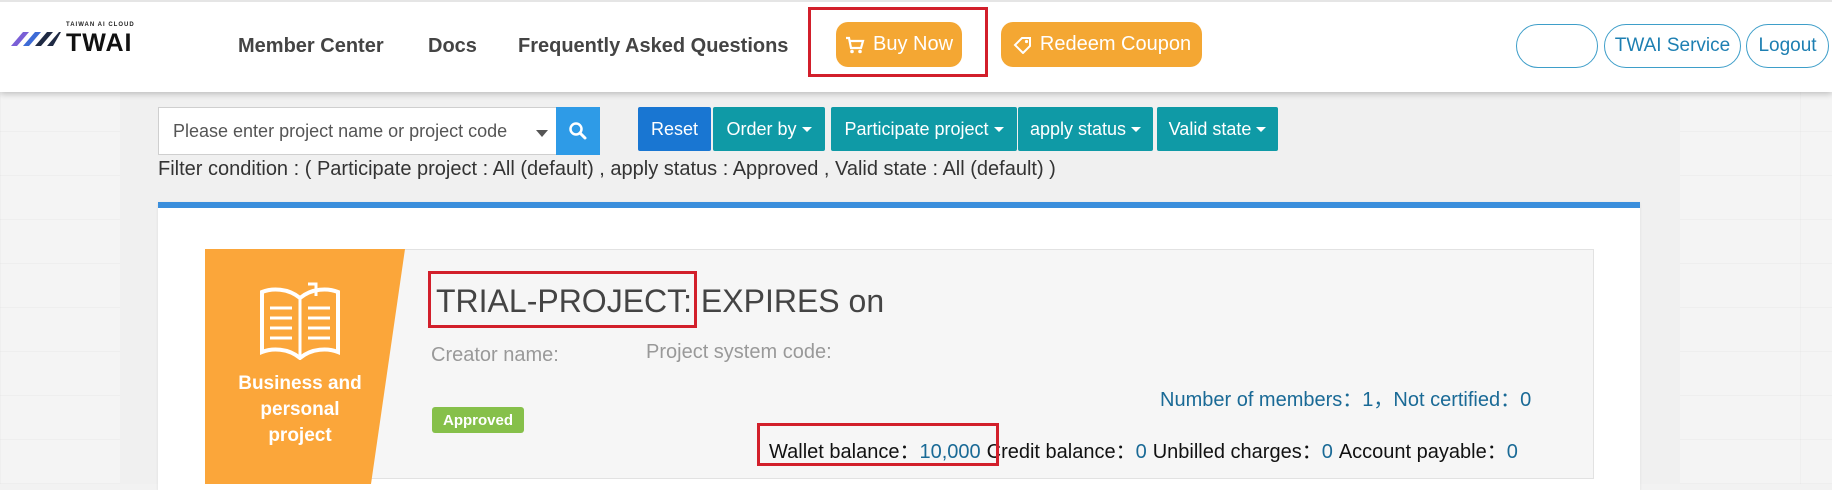 Image resolution: width=1832 pixels, height=490 pixels. I want to click on reset-label: Reset, so click(674, 128).